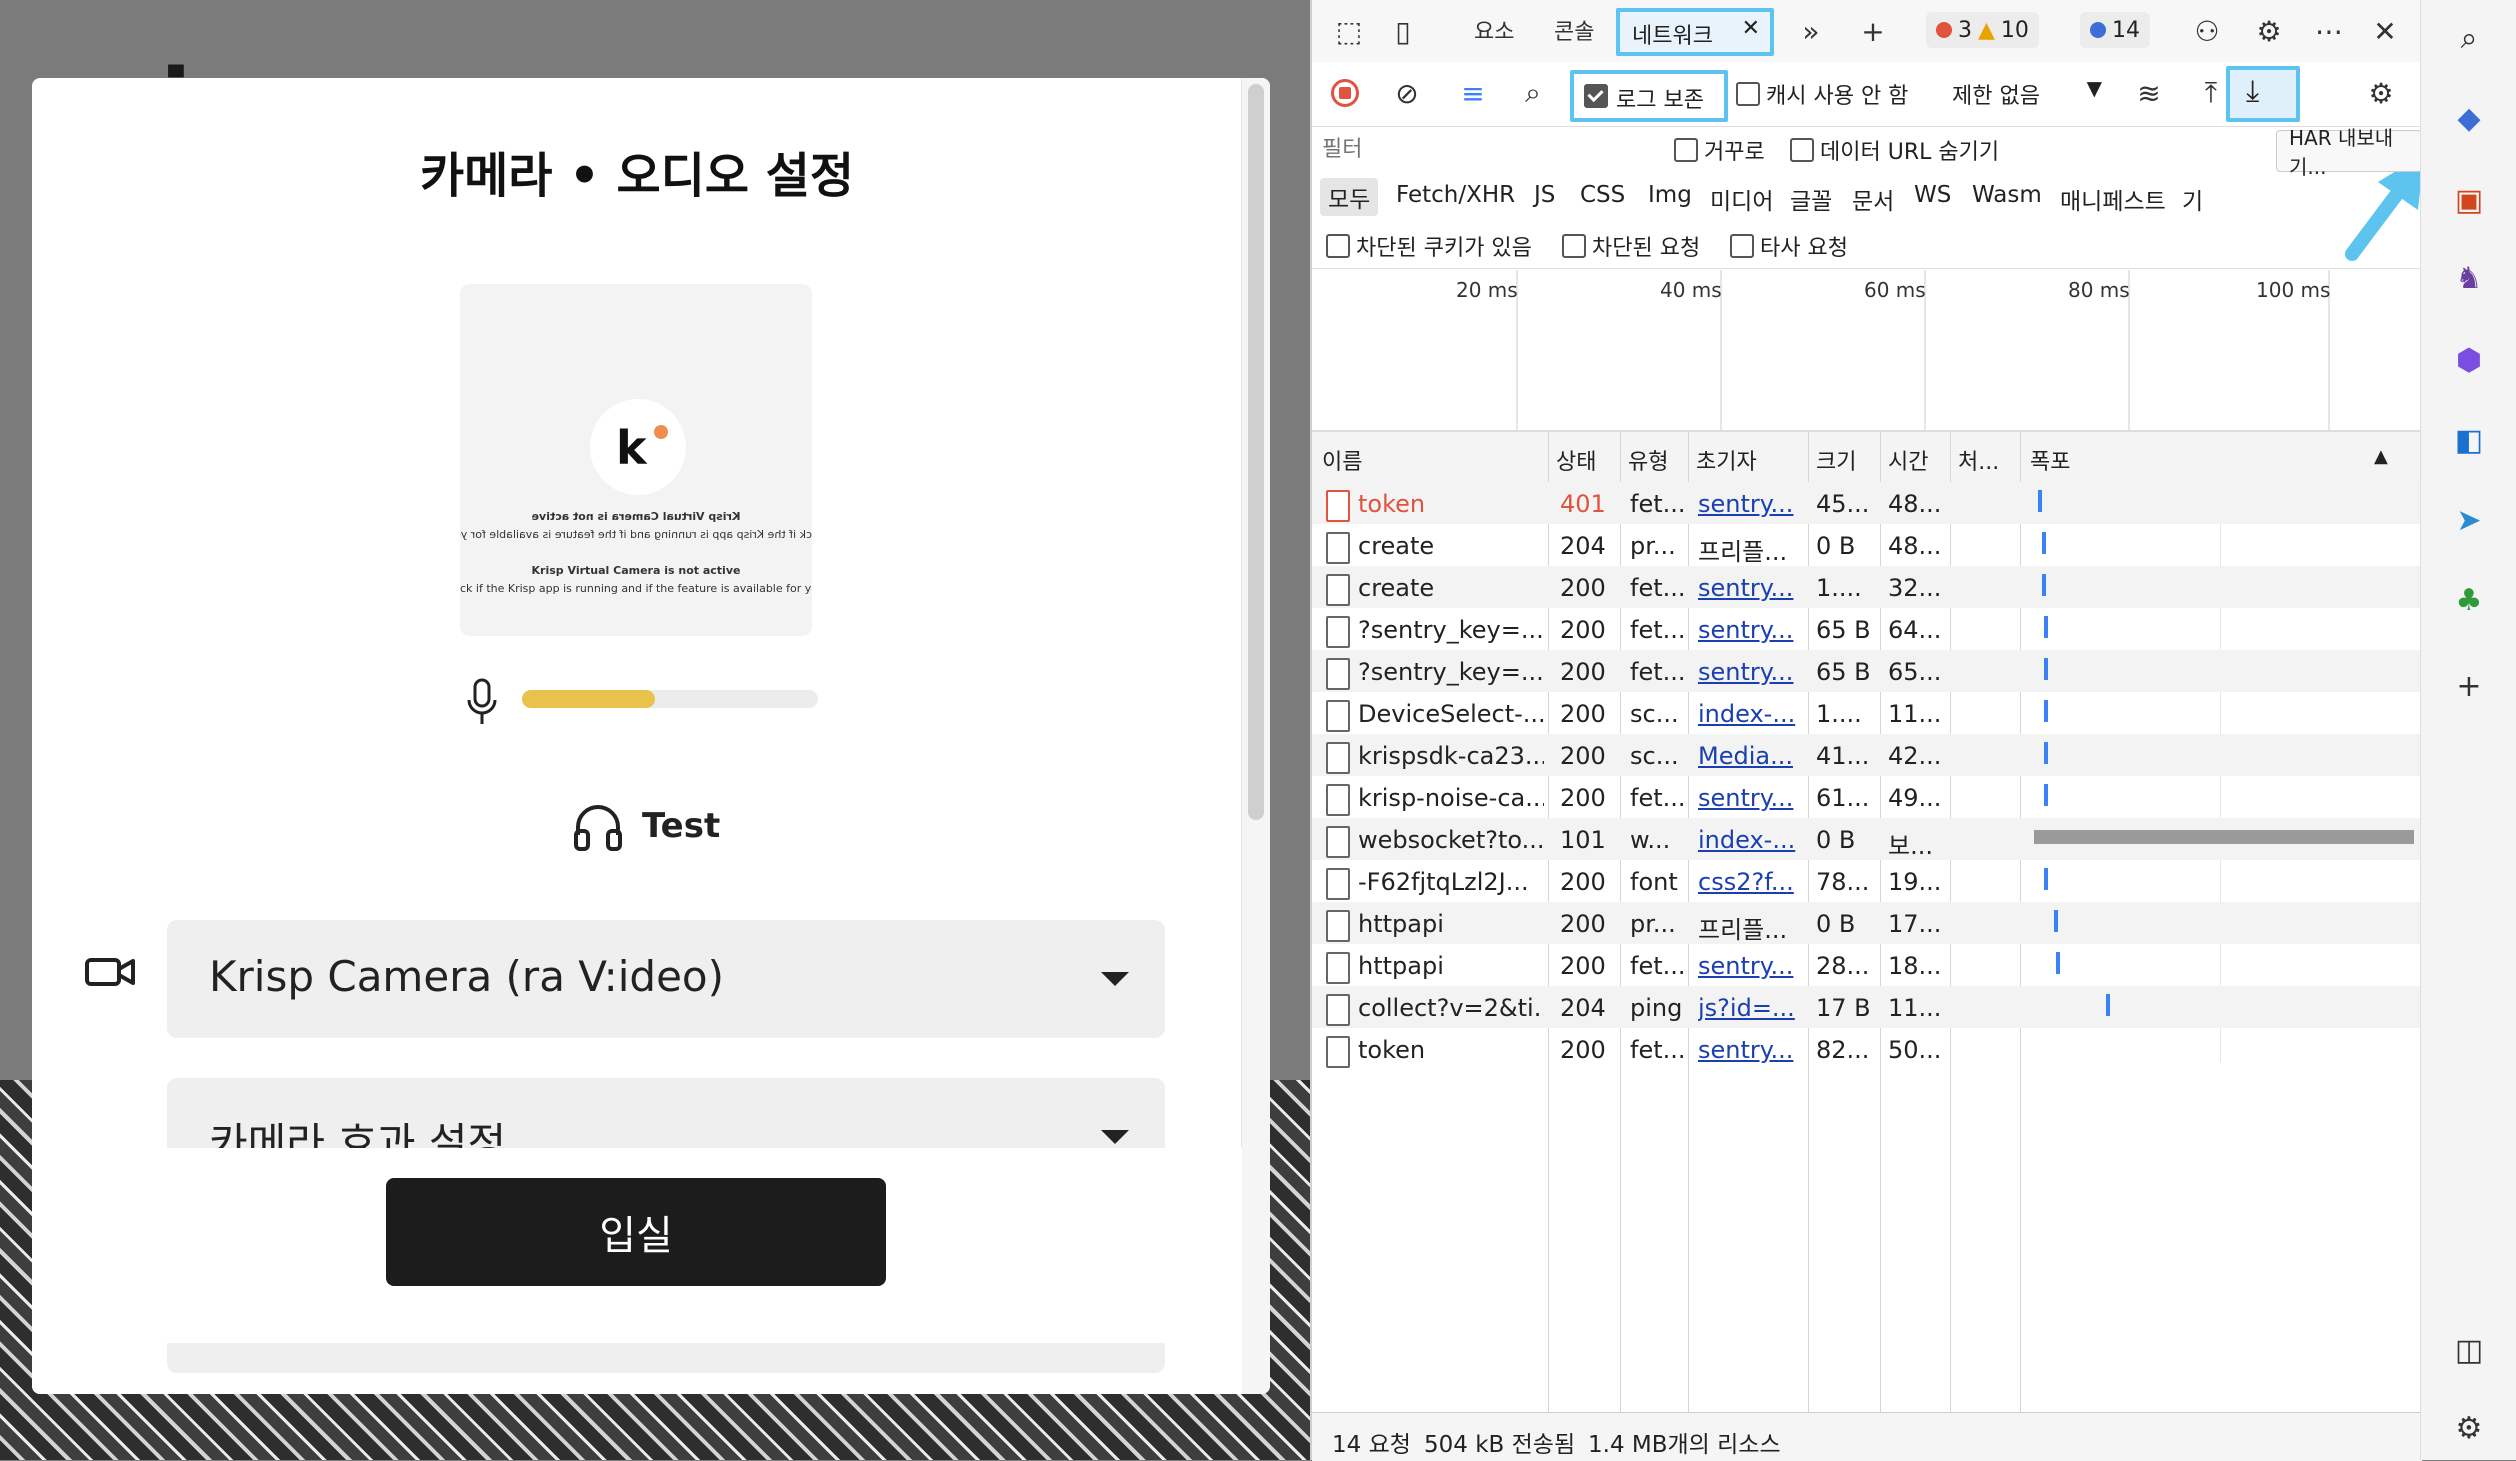  Describe the element at coordinates (1649, 96) in the screenshot. I see `preserve-log-checkbox: 로그 보존` at that location.